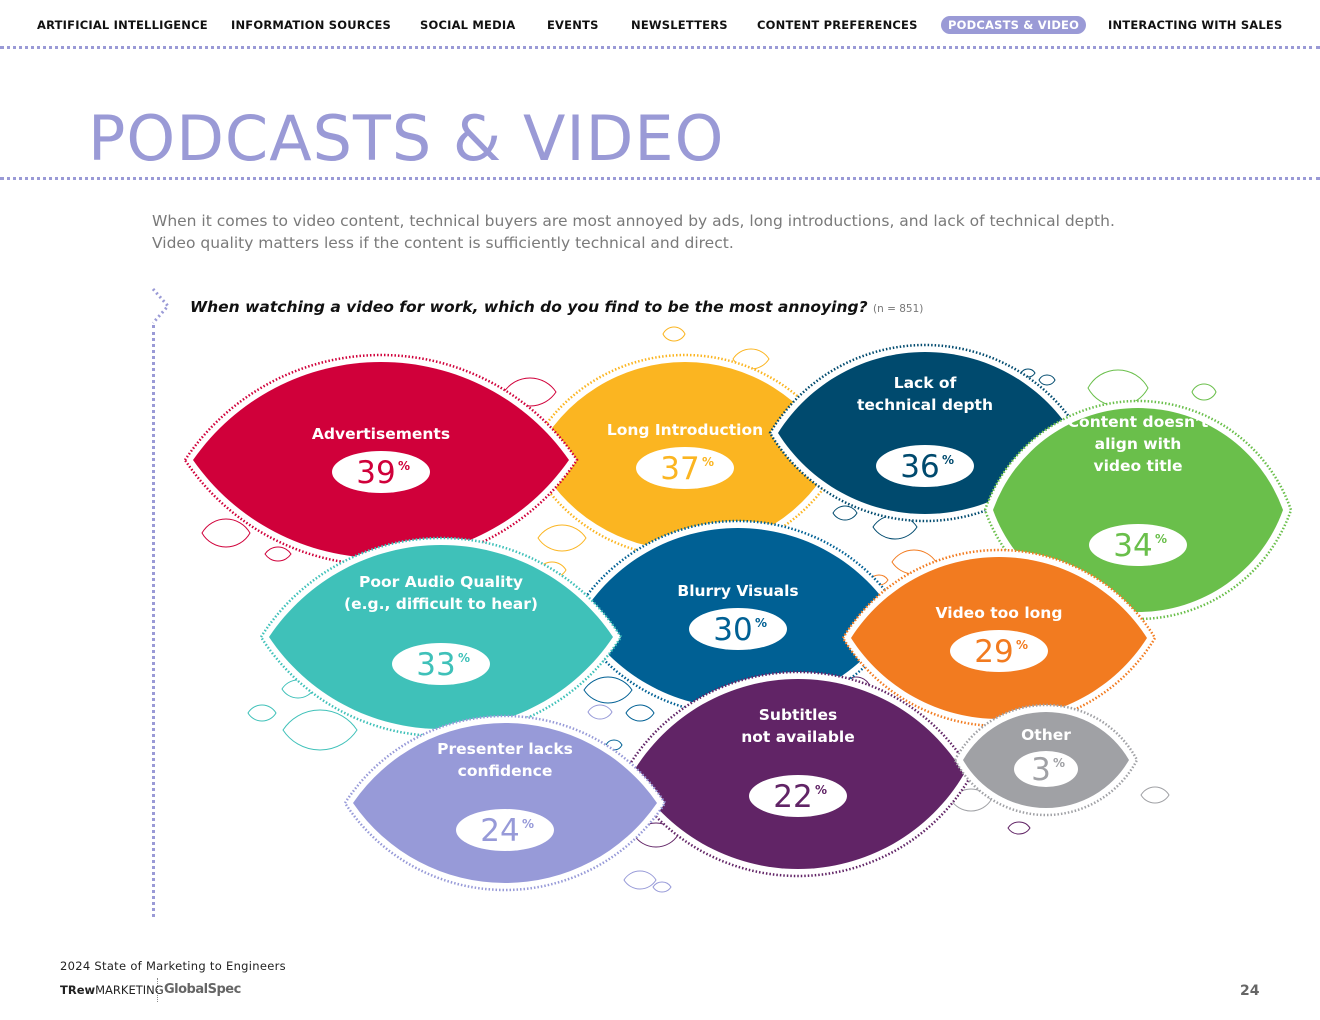  Describe the element at coordinates (999, 613) in the screenshot. I see `bubble-label: Video too long` at that location.